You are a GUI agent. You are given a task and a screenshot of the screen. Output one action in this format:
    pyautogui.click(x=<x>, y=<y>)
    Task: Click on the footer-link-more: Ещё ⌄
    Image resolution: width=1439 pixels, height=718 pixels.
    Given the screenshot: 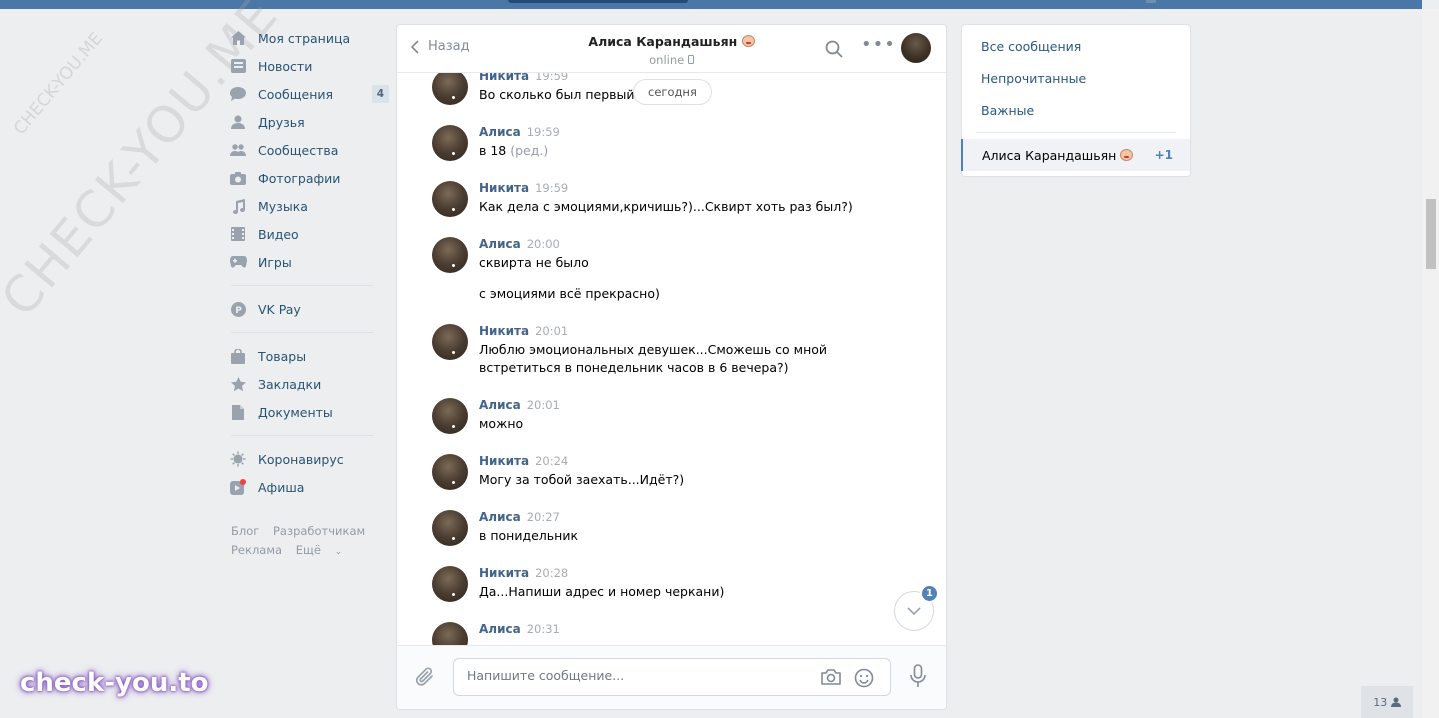 What is the action you would take?
    pyautogui.click(x=324, y=550)
    